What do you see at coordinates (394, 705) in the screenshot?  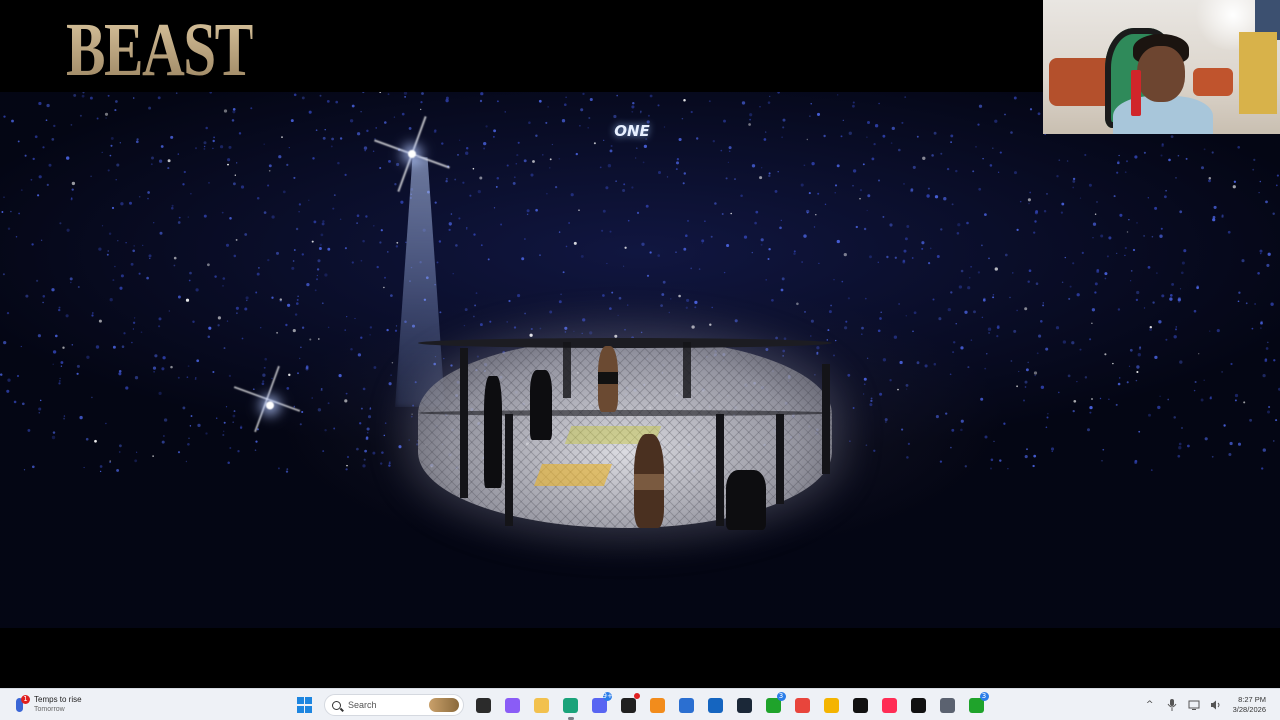 I see `taskbar-search-box: Search` at bounding box center [394, 705].